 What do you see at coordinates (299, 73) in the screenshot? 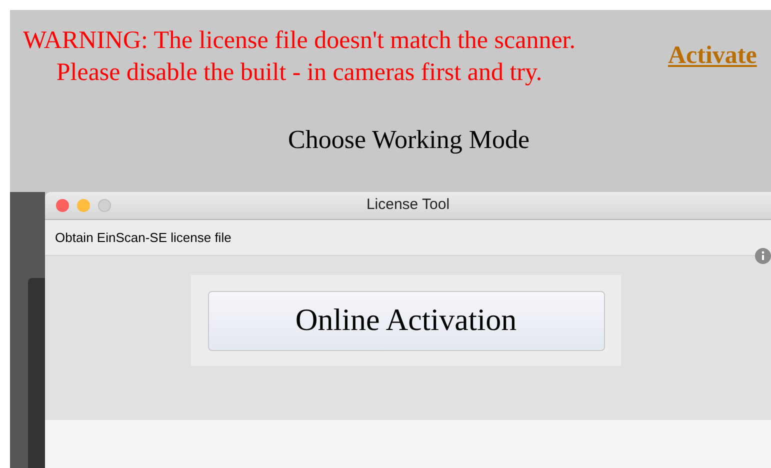
I see `warning-text: Please disable the built - in cameras first and try.` at bounding box center [299, 73].